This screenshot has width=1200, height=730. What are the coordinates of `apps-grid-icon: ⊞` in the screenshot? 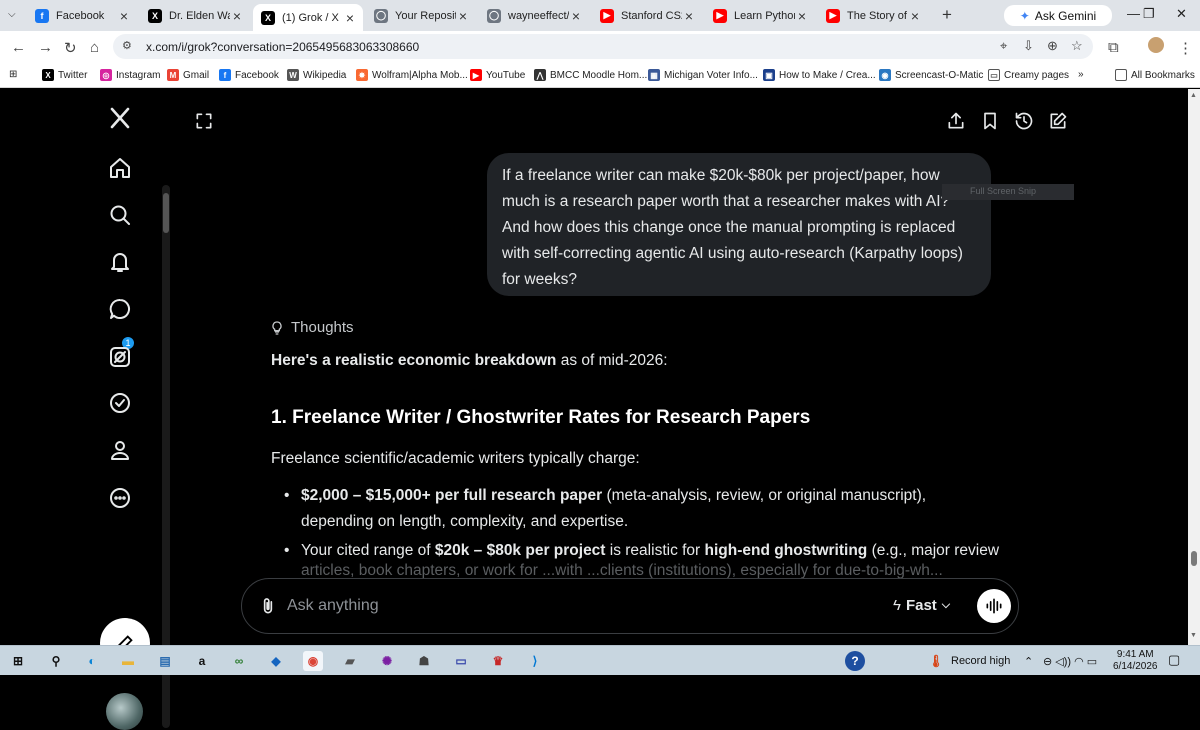 It's located at (13, 74).